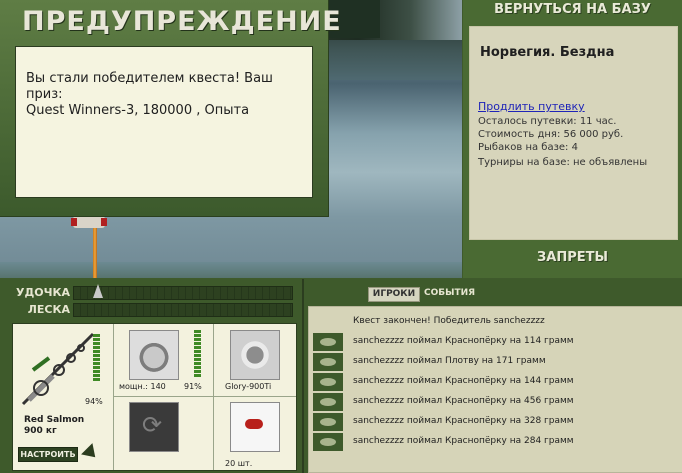 This screenshot has width=682, height=473. What do you see at coordinates (239, 463) in the screenshot?
I see `bait-count: 20 шт.` at bounding box center [239, 463].